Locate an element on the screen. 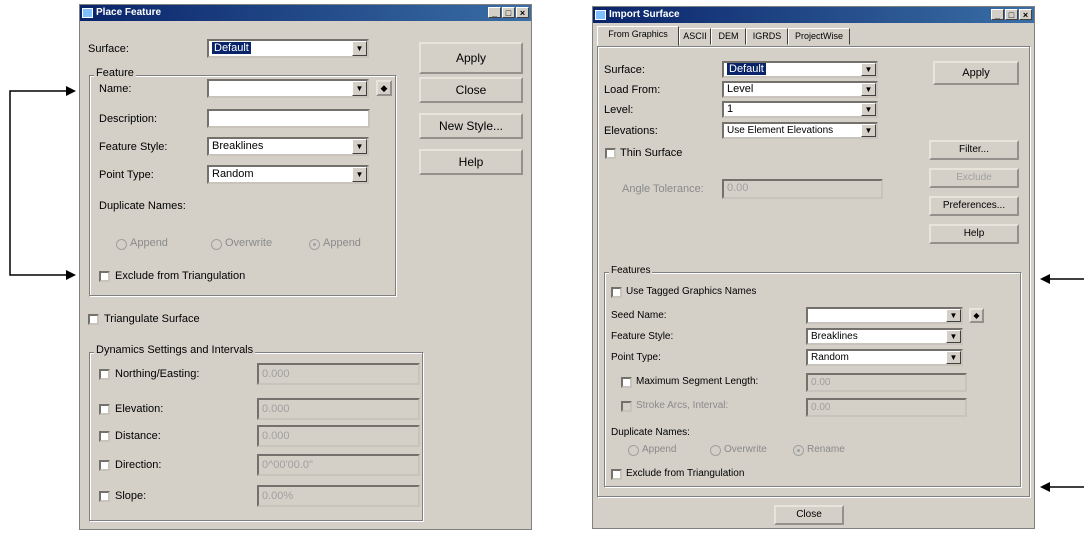 This screenshot has height=533, width=1086. slope-field: 0.00% is located at coordinates (338, 496).